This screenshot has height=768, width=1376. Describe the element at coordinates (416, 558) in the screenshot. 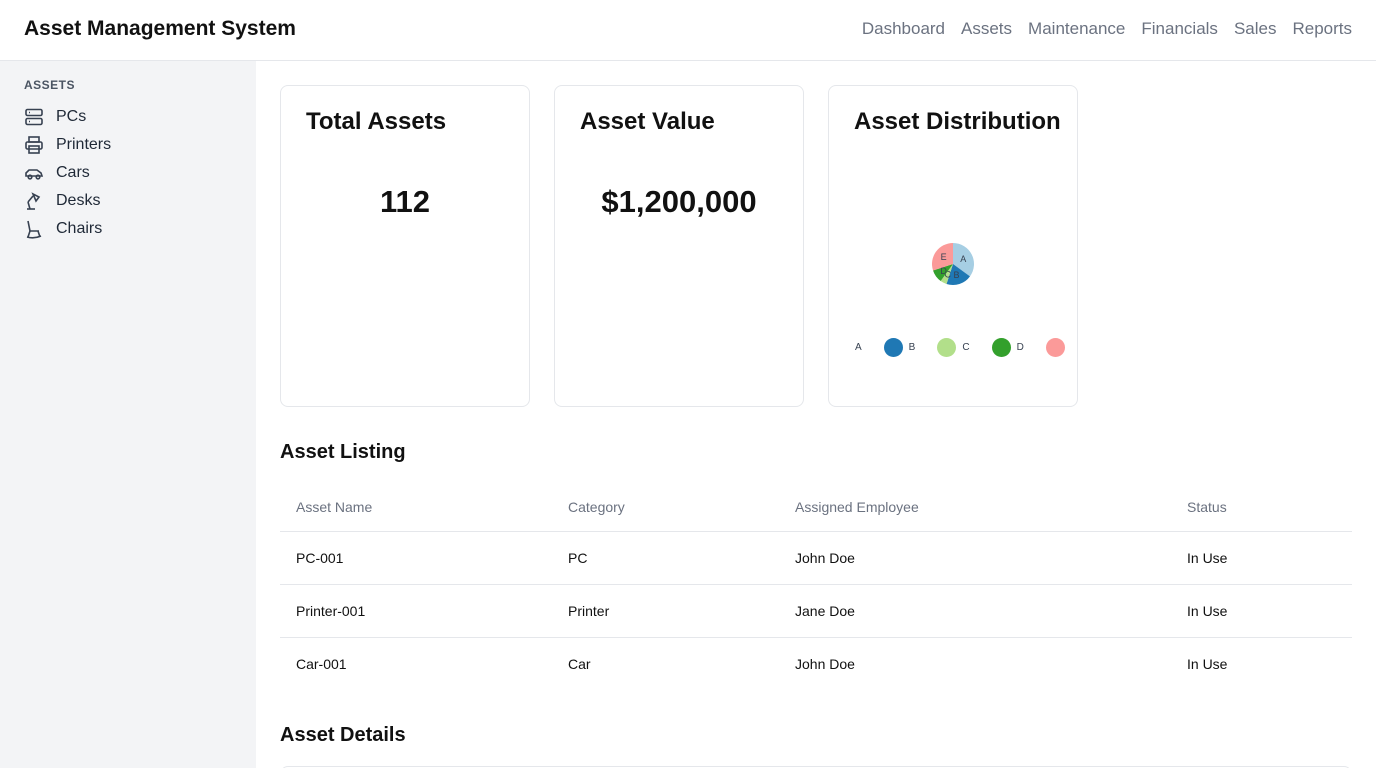

I see `asset-name-cell: PC-001` at that location.